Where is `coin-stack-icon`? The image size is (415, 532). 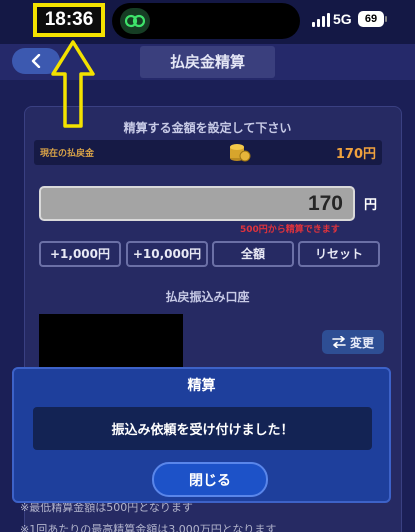
coin-stack-icon is located at coordinates (240, 153).